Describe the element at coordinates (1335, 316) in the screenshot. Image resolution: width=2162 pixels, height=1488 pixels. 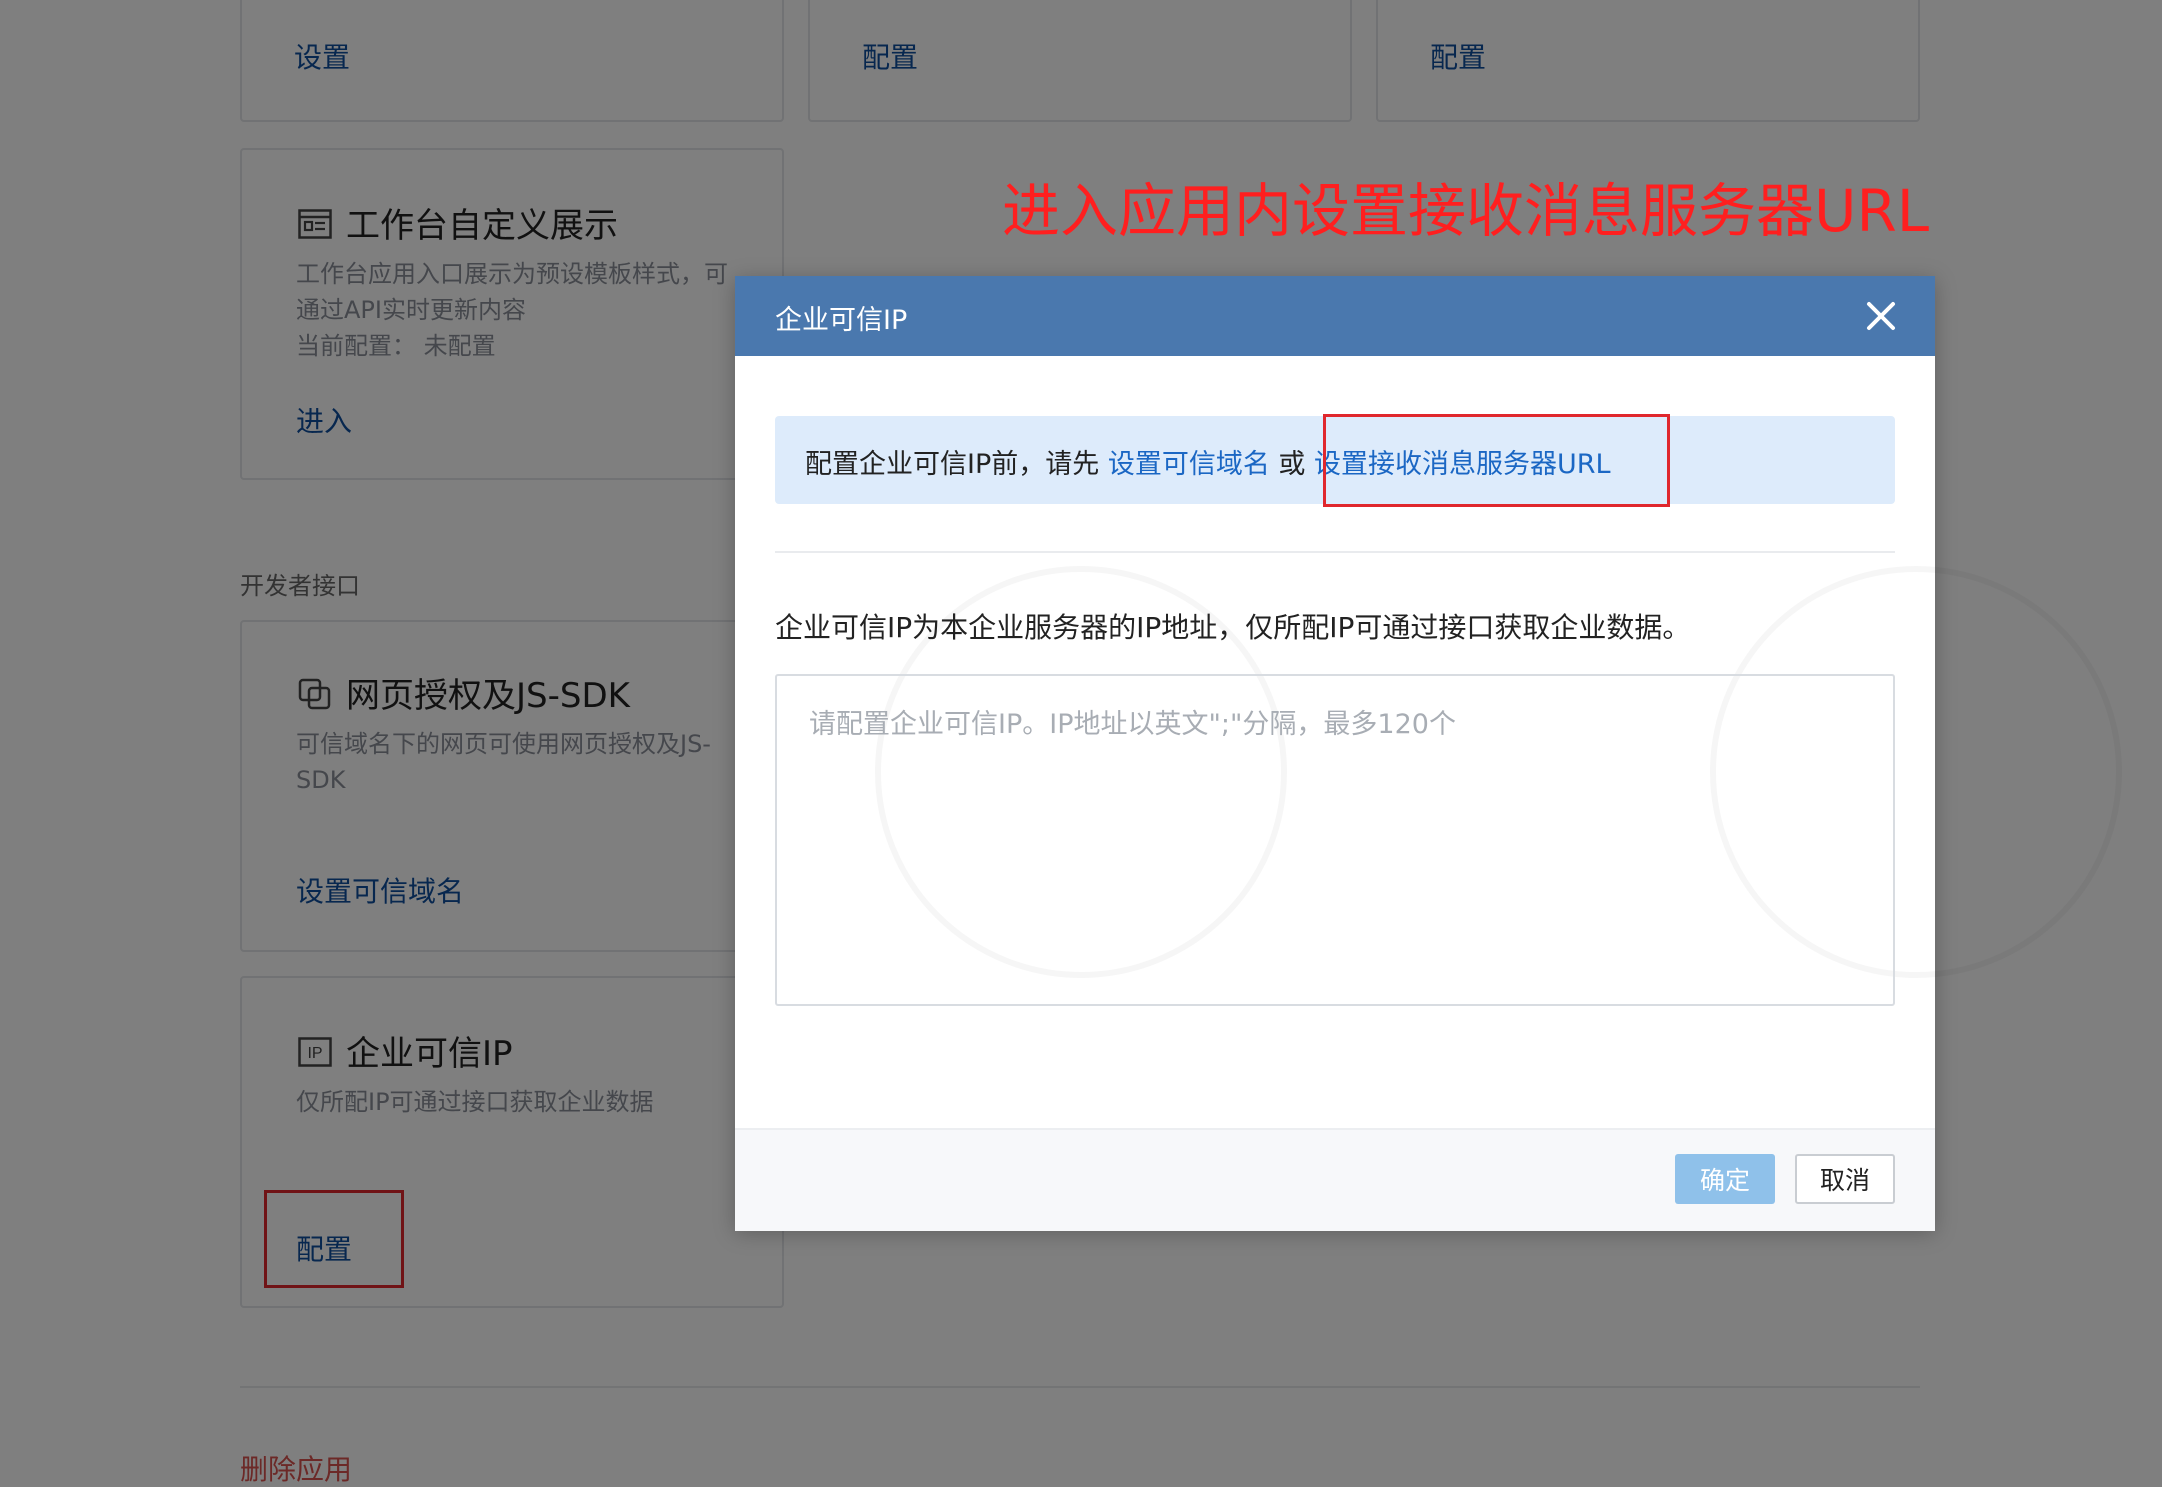
I see `dialog-header: 企业可信IP` at that location.